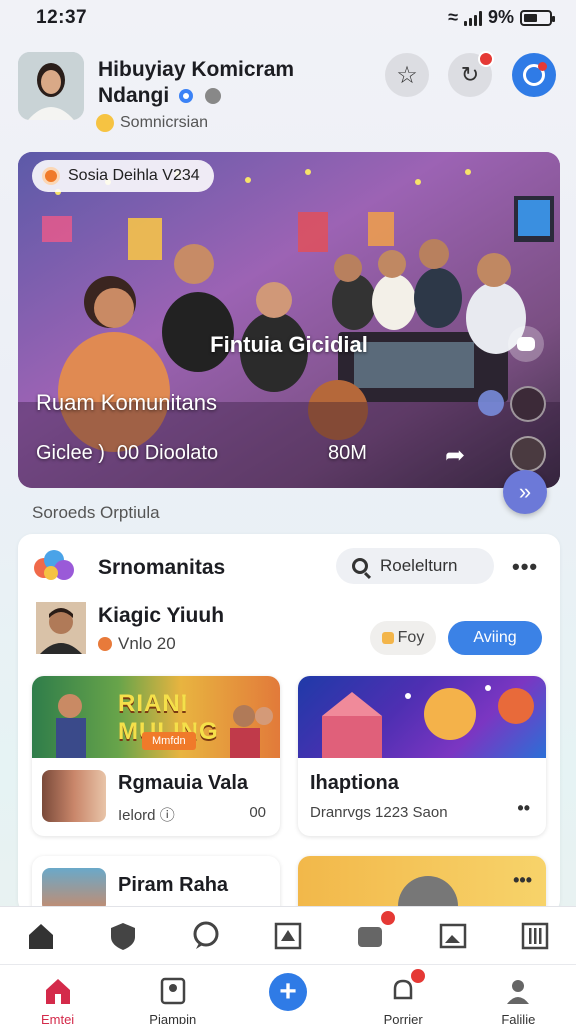  I want to click on chat-button, so click(526, 344).